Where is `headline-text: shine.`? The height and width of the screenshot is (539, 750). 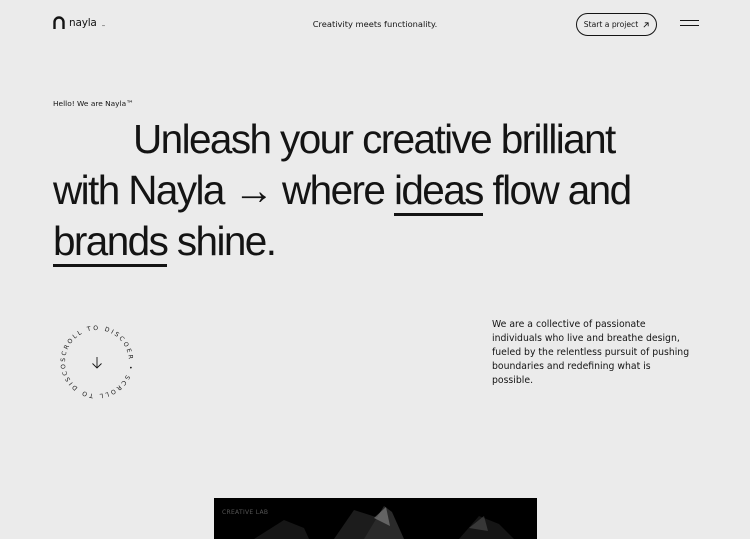 headline-text: shine. is located at coordinates (222, 241).